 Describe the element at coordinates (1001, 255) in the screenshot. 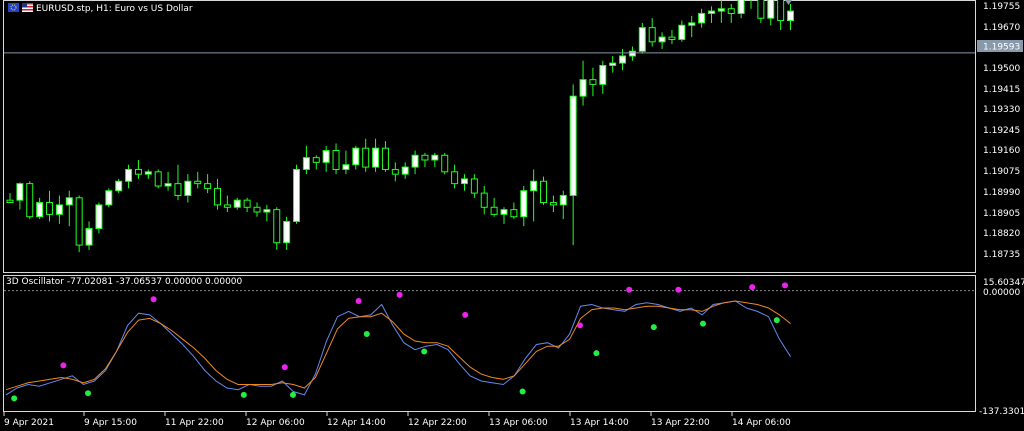

I see `price-tick-label: 1.18735` at that location.